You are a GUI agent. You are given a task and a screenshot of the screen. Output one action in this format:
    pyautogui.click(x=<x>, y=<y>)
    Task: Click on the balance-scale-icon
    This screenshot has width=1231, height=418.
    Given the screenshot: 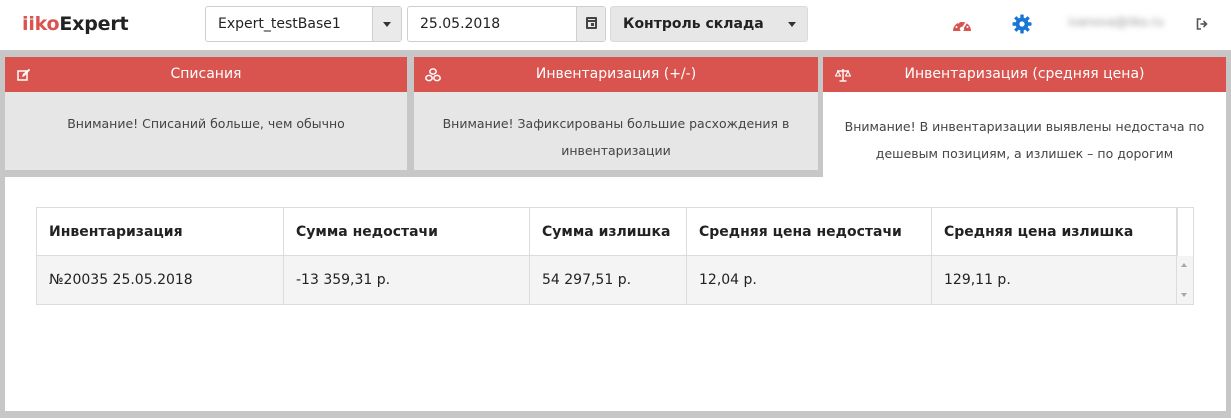 What is the action you would take?
    pyautogui.click(x=843, y=75)
    